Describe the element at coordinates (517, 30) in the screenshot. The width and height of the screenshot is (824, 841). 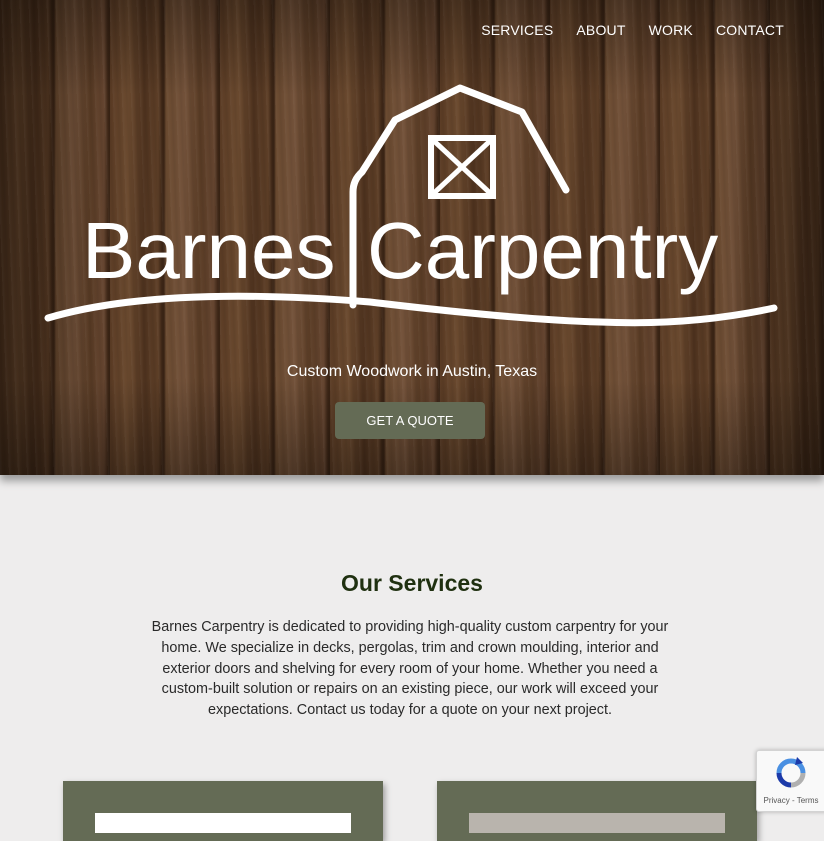
I see `nav-item-services: SERVICES` at that location.